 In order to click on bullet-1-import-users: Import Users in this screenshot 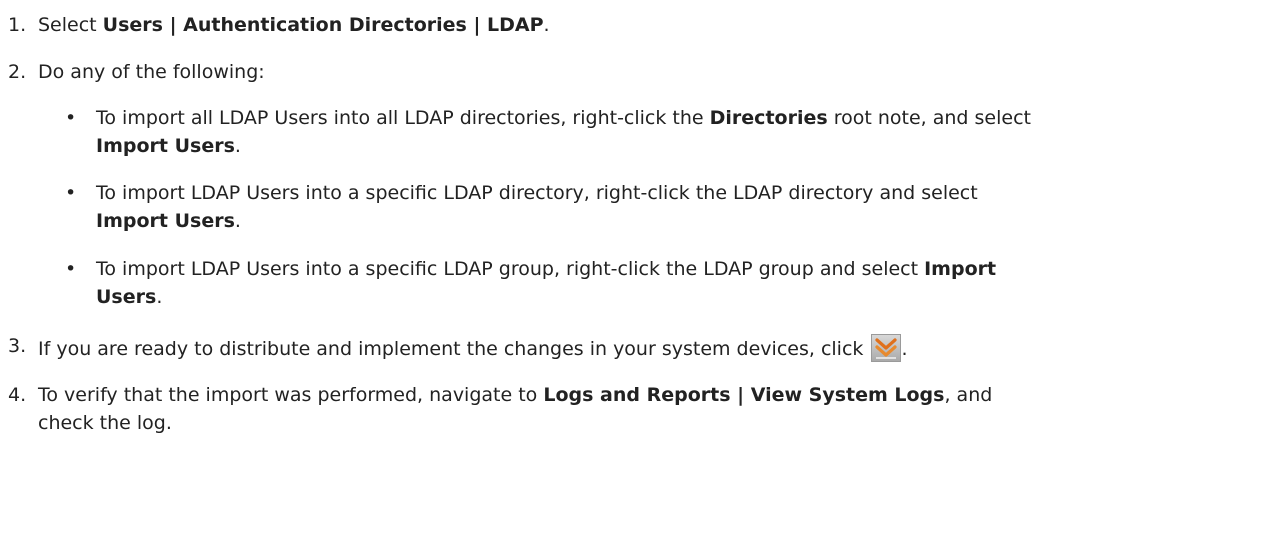, I will do `click(165, 146)`.